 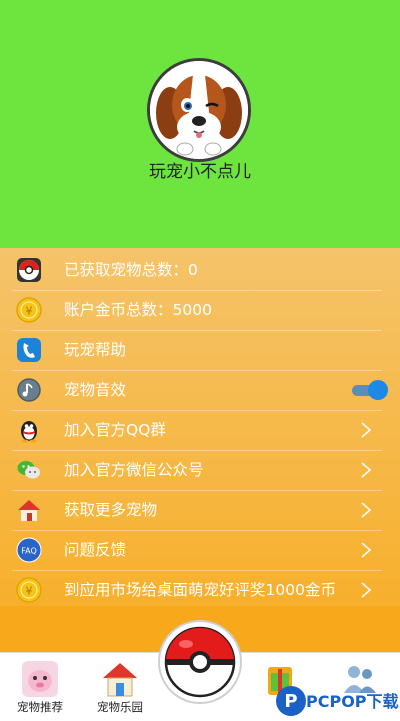 I want to click on pokeball-icon, so click(x=29, y=270).